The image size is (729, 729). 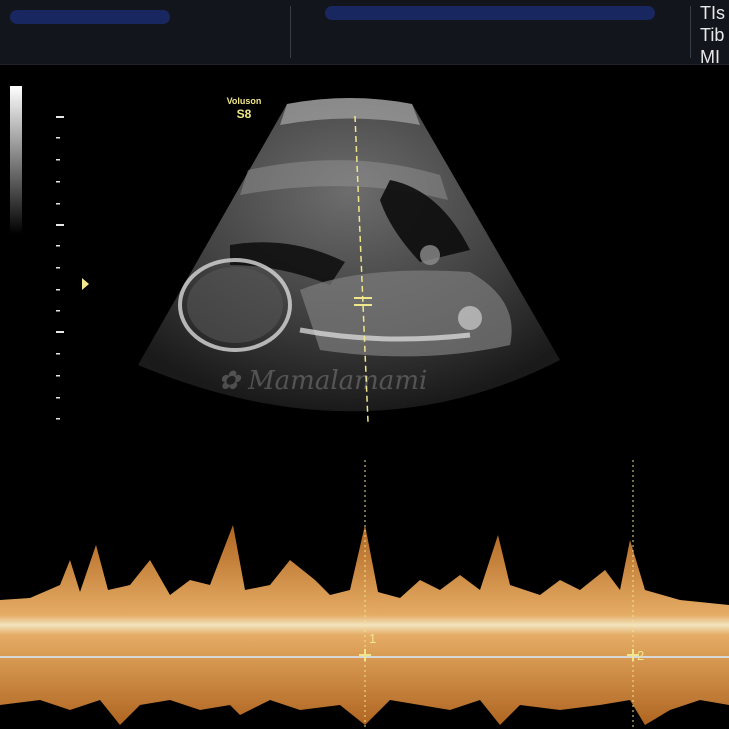 What do you see at coordinates (338, 381) in the screenshot?
I see `watermark-text: Mamalamami` at bounding box center [338, 381].